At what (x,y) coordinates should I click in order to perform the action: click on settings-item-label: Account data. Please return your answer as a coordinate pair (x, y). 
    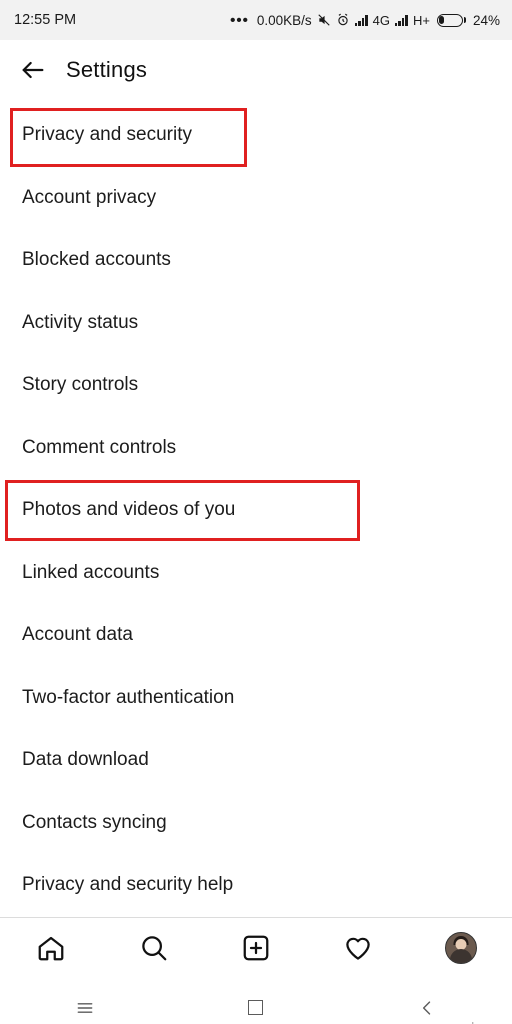
    Looking at the image, I should click on (77, 635).